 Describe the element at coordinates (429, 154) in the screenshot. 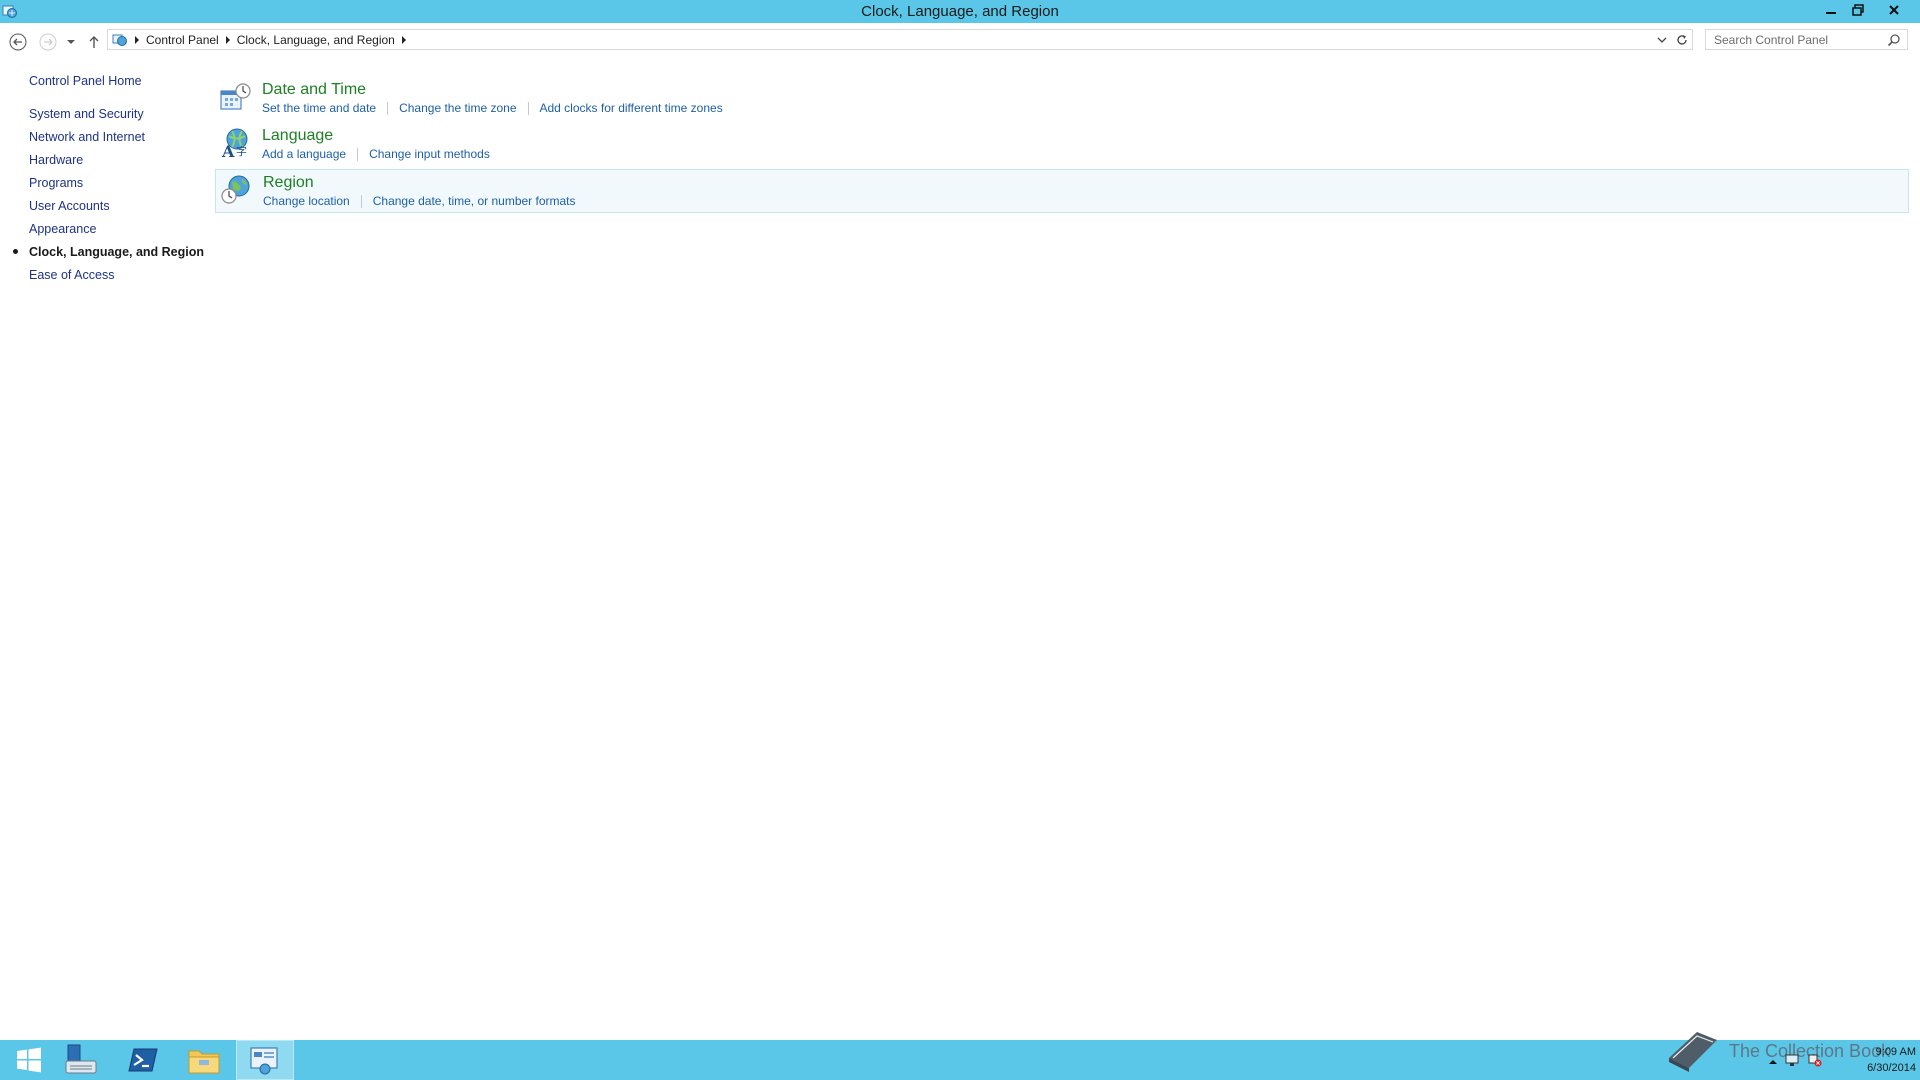

I see `change-input-methods-link: Change input methods` at that location.